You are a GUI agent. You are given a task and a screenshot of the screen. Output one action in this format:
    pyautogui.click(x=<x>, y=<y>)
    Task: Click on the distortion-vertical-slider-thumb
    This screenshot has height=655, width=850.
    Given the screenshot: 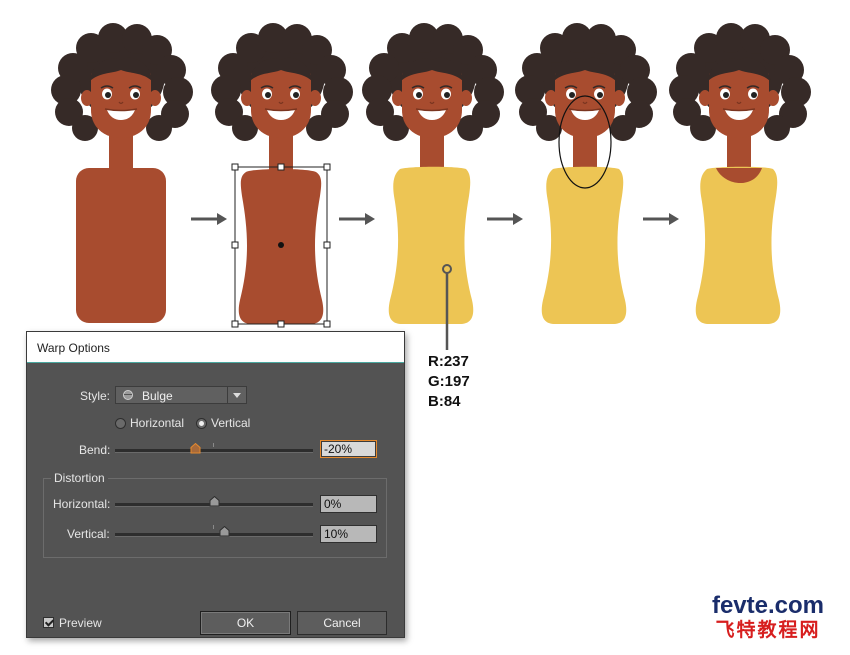 What is the action you would take?
    pyautogui.click(x=224, y=531)
    